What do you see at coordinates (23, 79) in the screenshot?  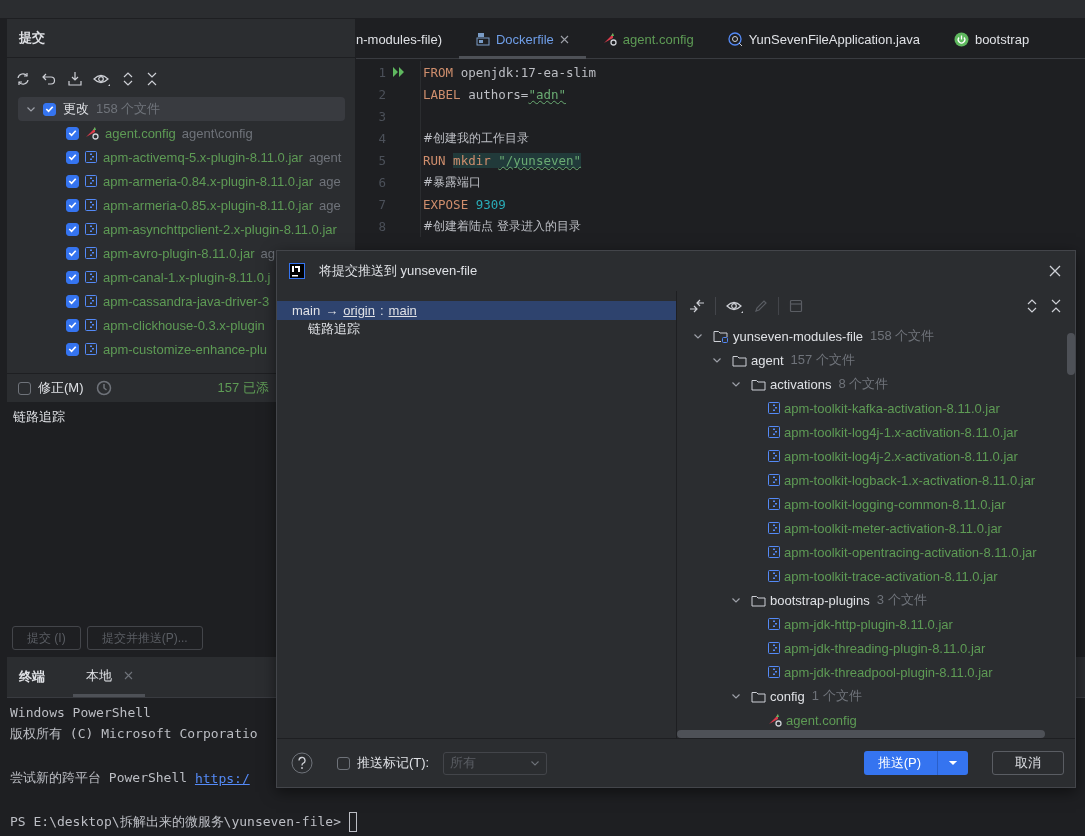 I see `refresh-icon` at bounding box center [23, 79].